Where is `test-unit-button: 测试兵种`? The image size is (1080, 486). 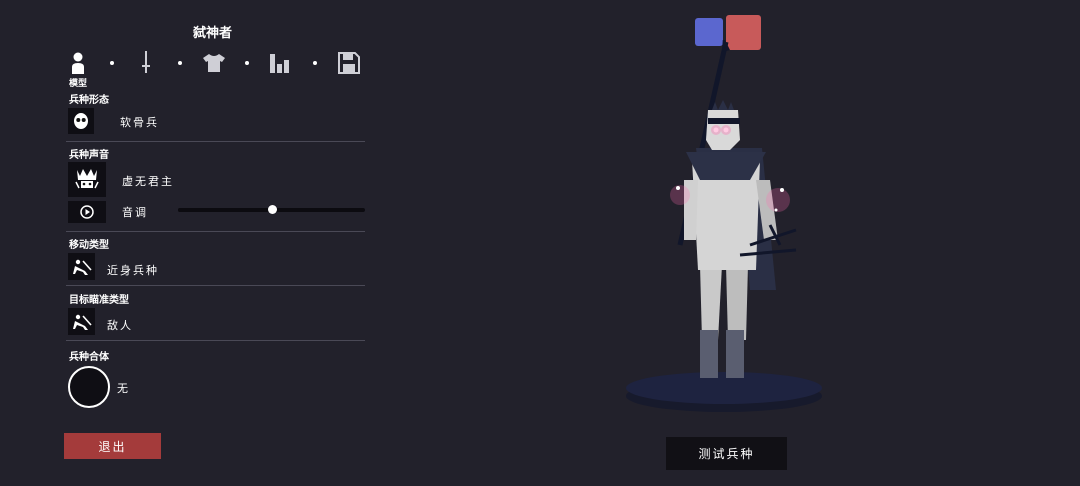 test-unit-button: 测试兵种 is located at coordinates (726, 453).